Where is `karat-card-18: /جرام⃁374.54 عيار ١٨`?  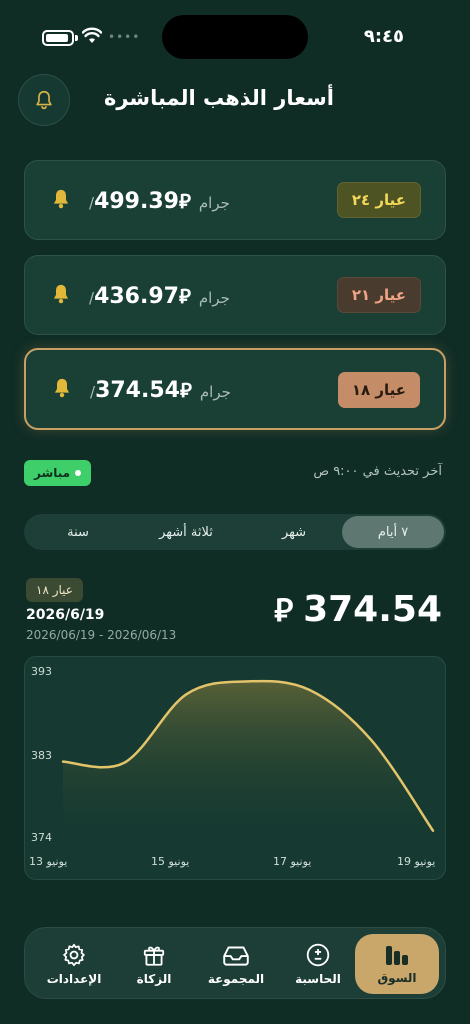 karat-card-18: /جرام⃁374.54 عيار ١٨ is located at coordinates (235, 389).